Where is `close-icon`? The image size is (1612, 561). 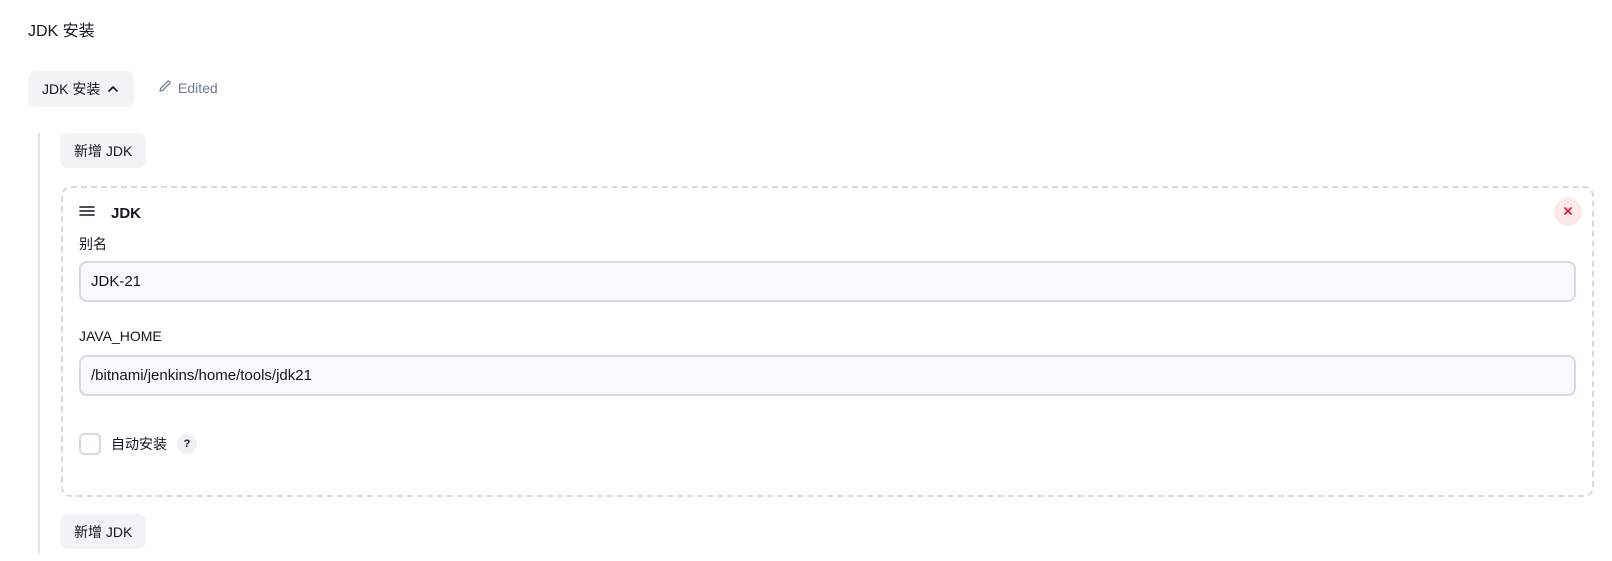
close-icon is located at coordinates (1568, 212).